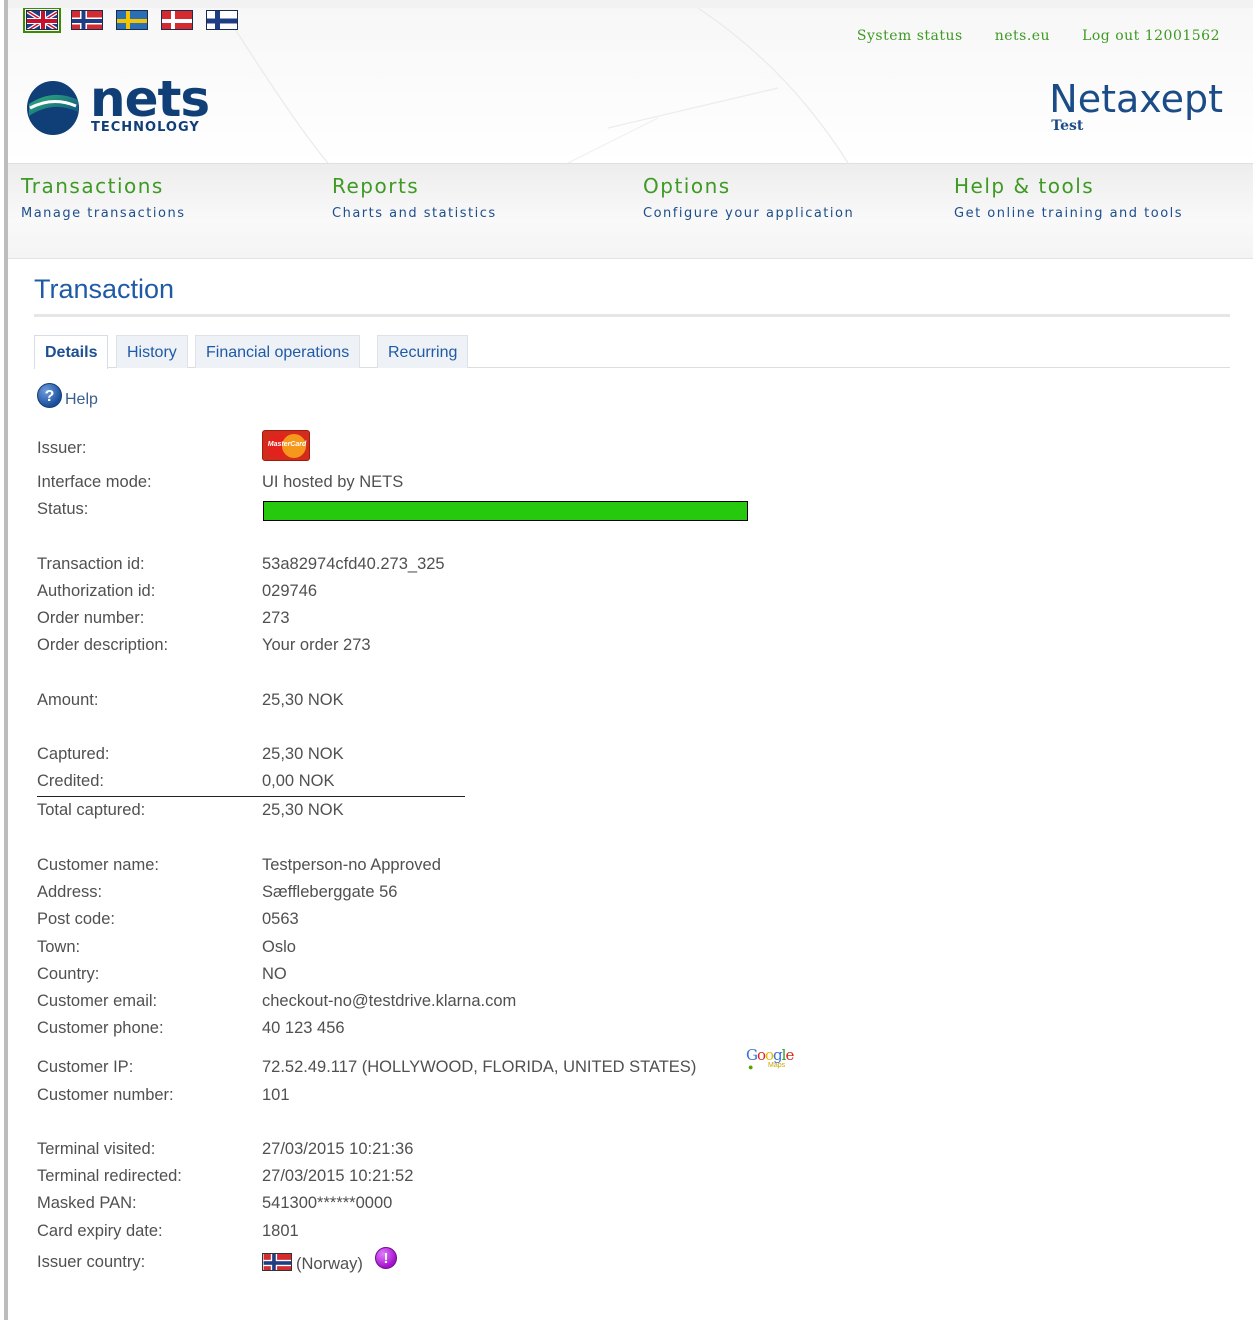  What do you see at coordinates (1022, 36) in the screenshot?
I see `nets-eu-link: nets.eu` at bounding box center [1022, 36].